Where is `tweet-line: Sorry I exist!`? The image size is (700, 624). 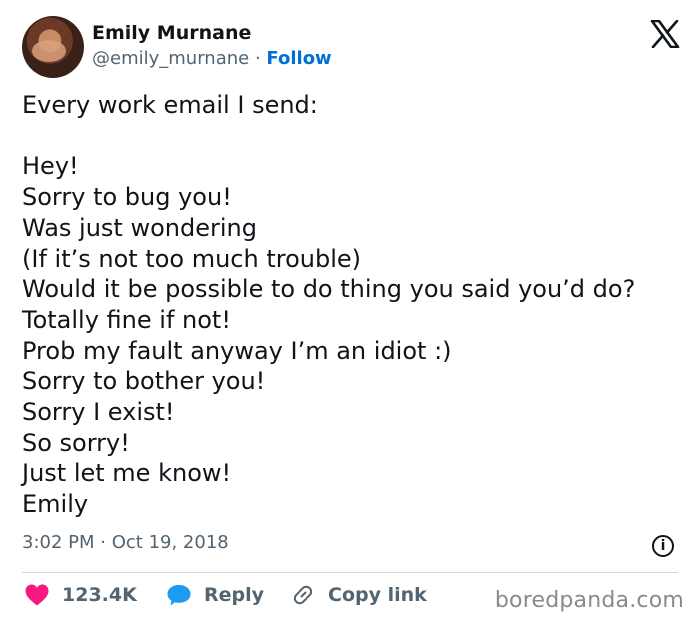 tweet-line: Sorry I exist! is located at coordinates (98, 412).